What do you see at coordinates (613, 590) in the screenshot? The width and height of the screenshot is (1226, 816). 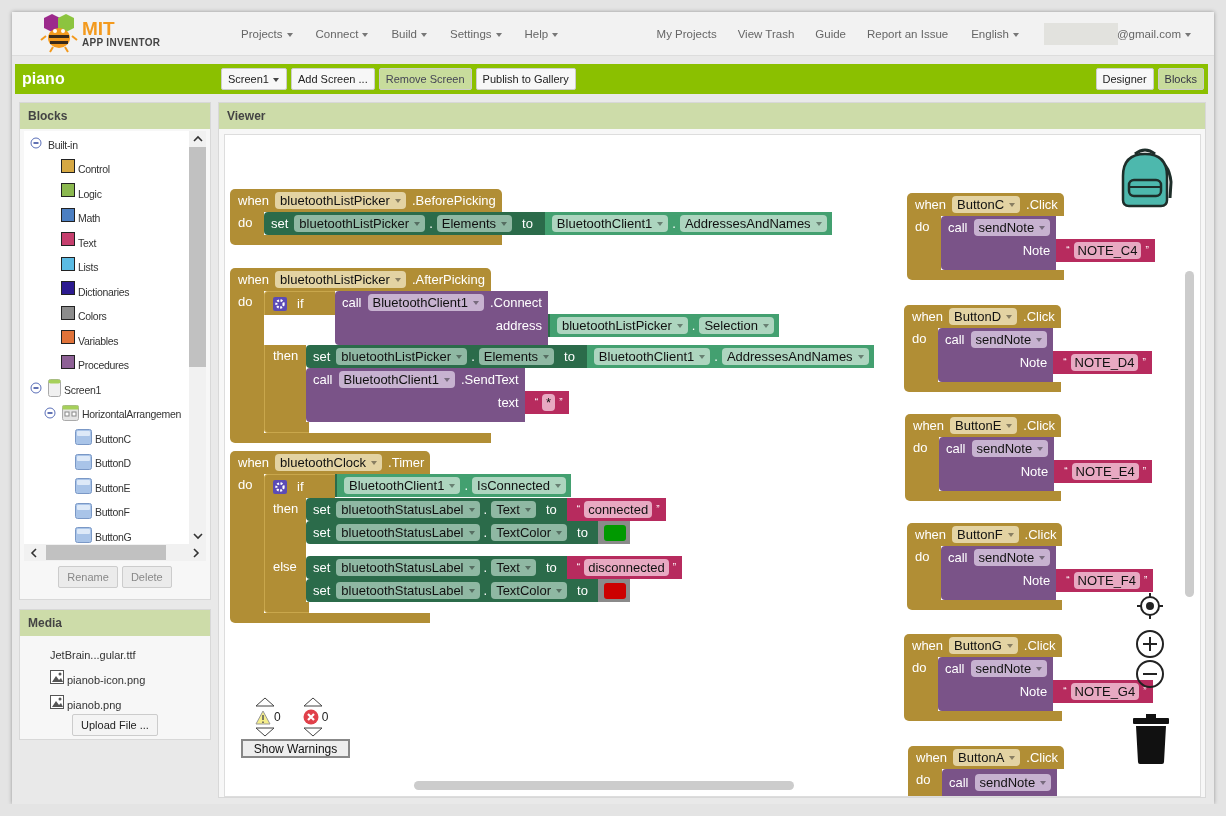 I see `color-block` at bounding box center [613, 590].